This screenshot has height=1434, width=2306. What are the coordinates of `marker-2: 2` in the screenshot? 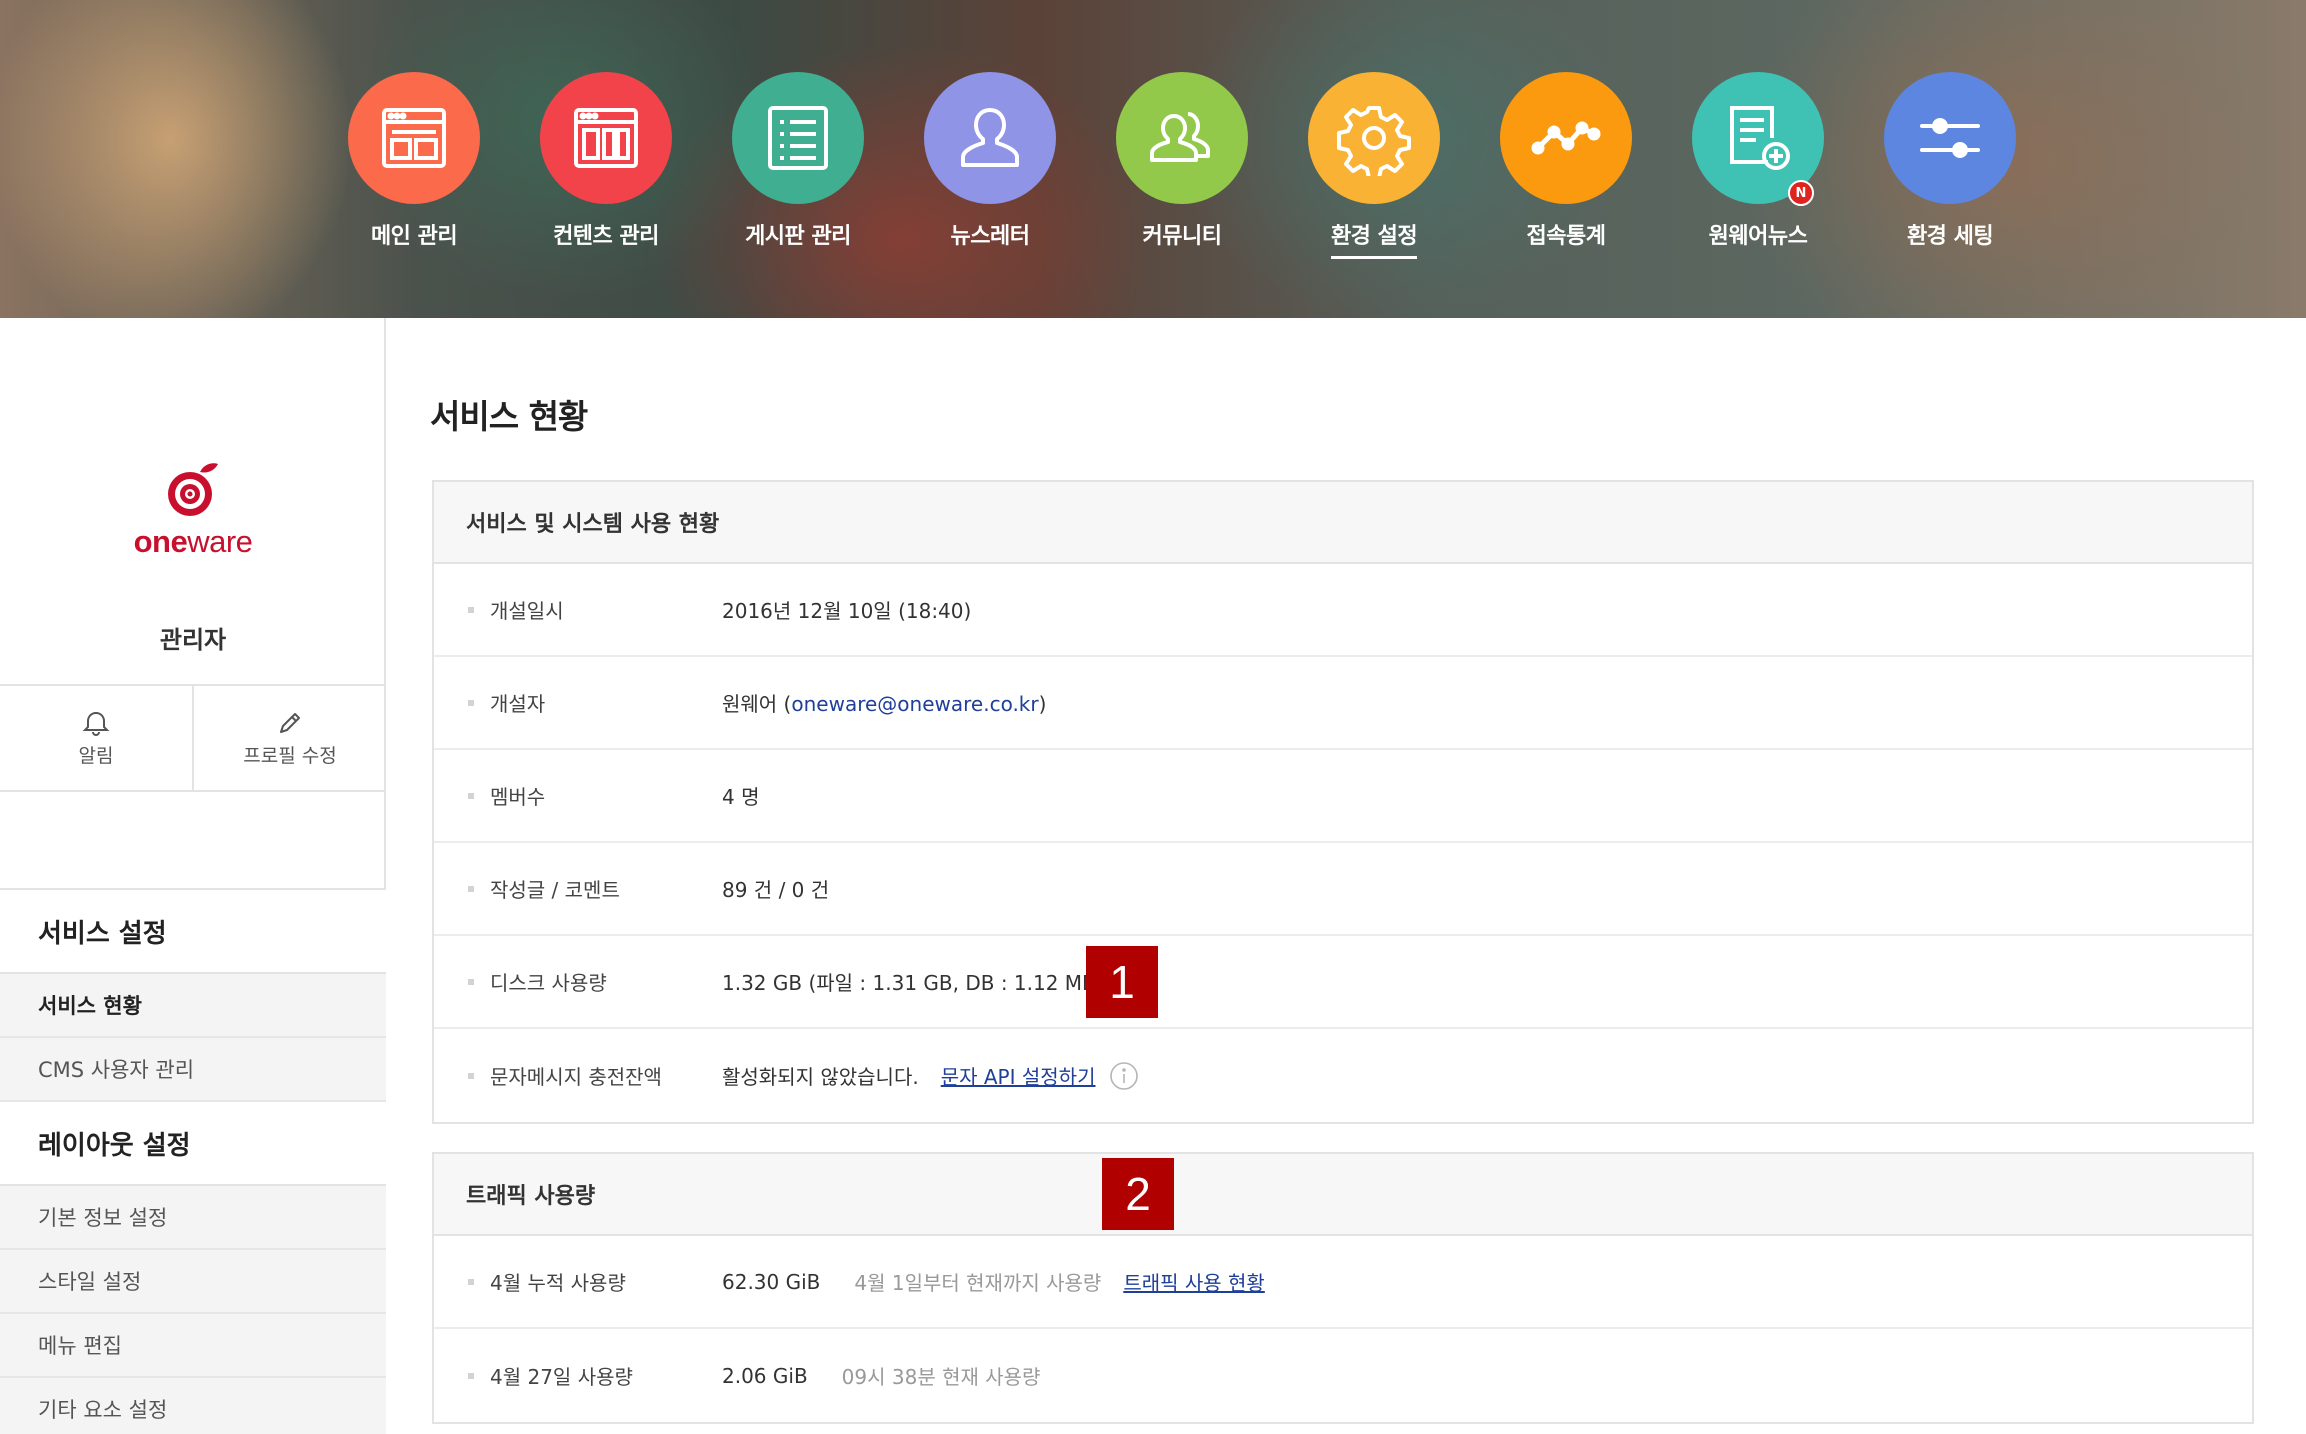 It's located at (1138, 1194).